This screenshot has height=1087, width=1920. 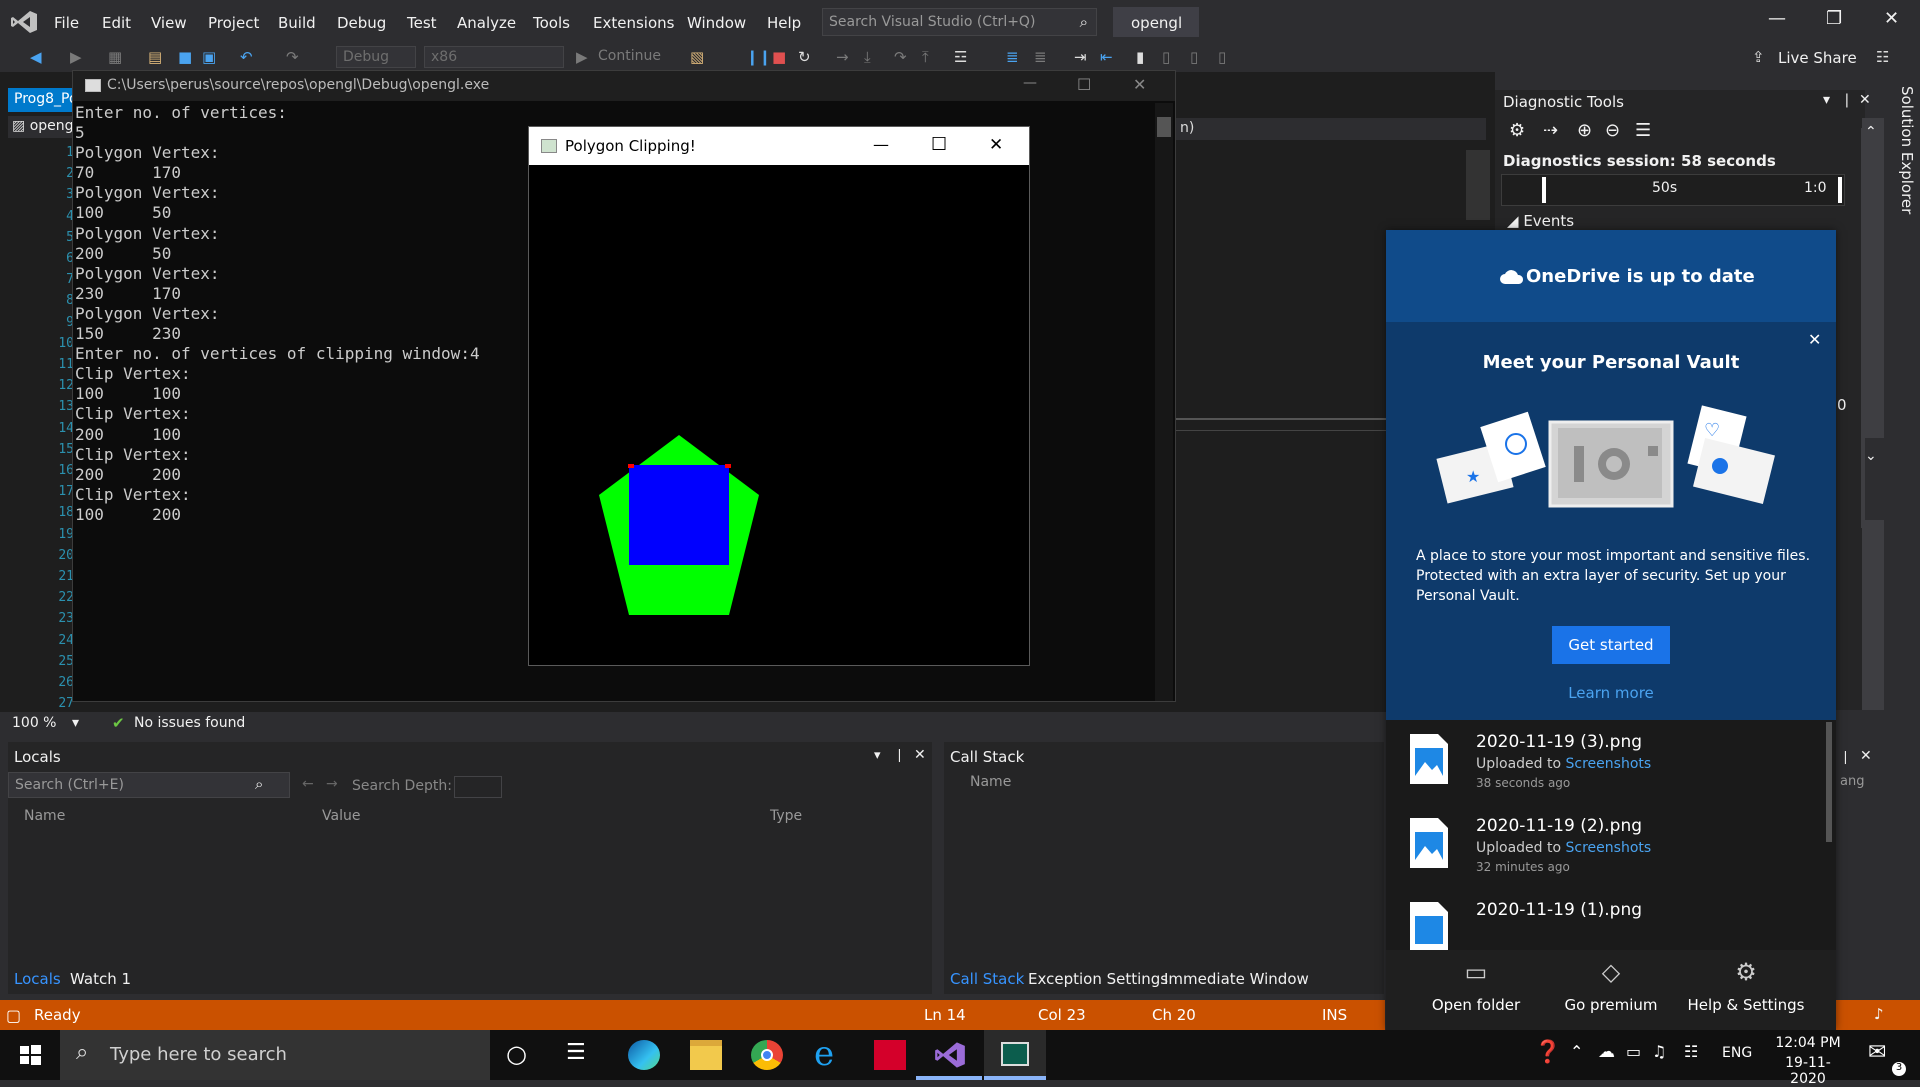 What do you see at coordinates (233, 23) in the screenshot?
I see `menu-project: Project` at bounding box center [233, 23].